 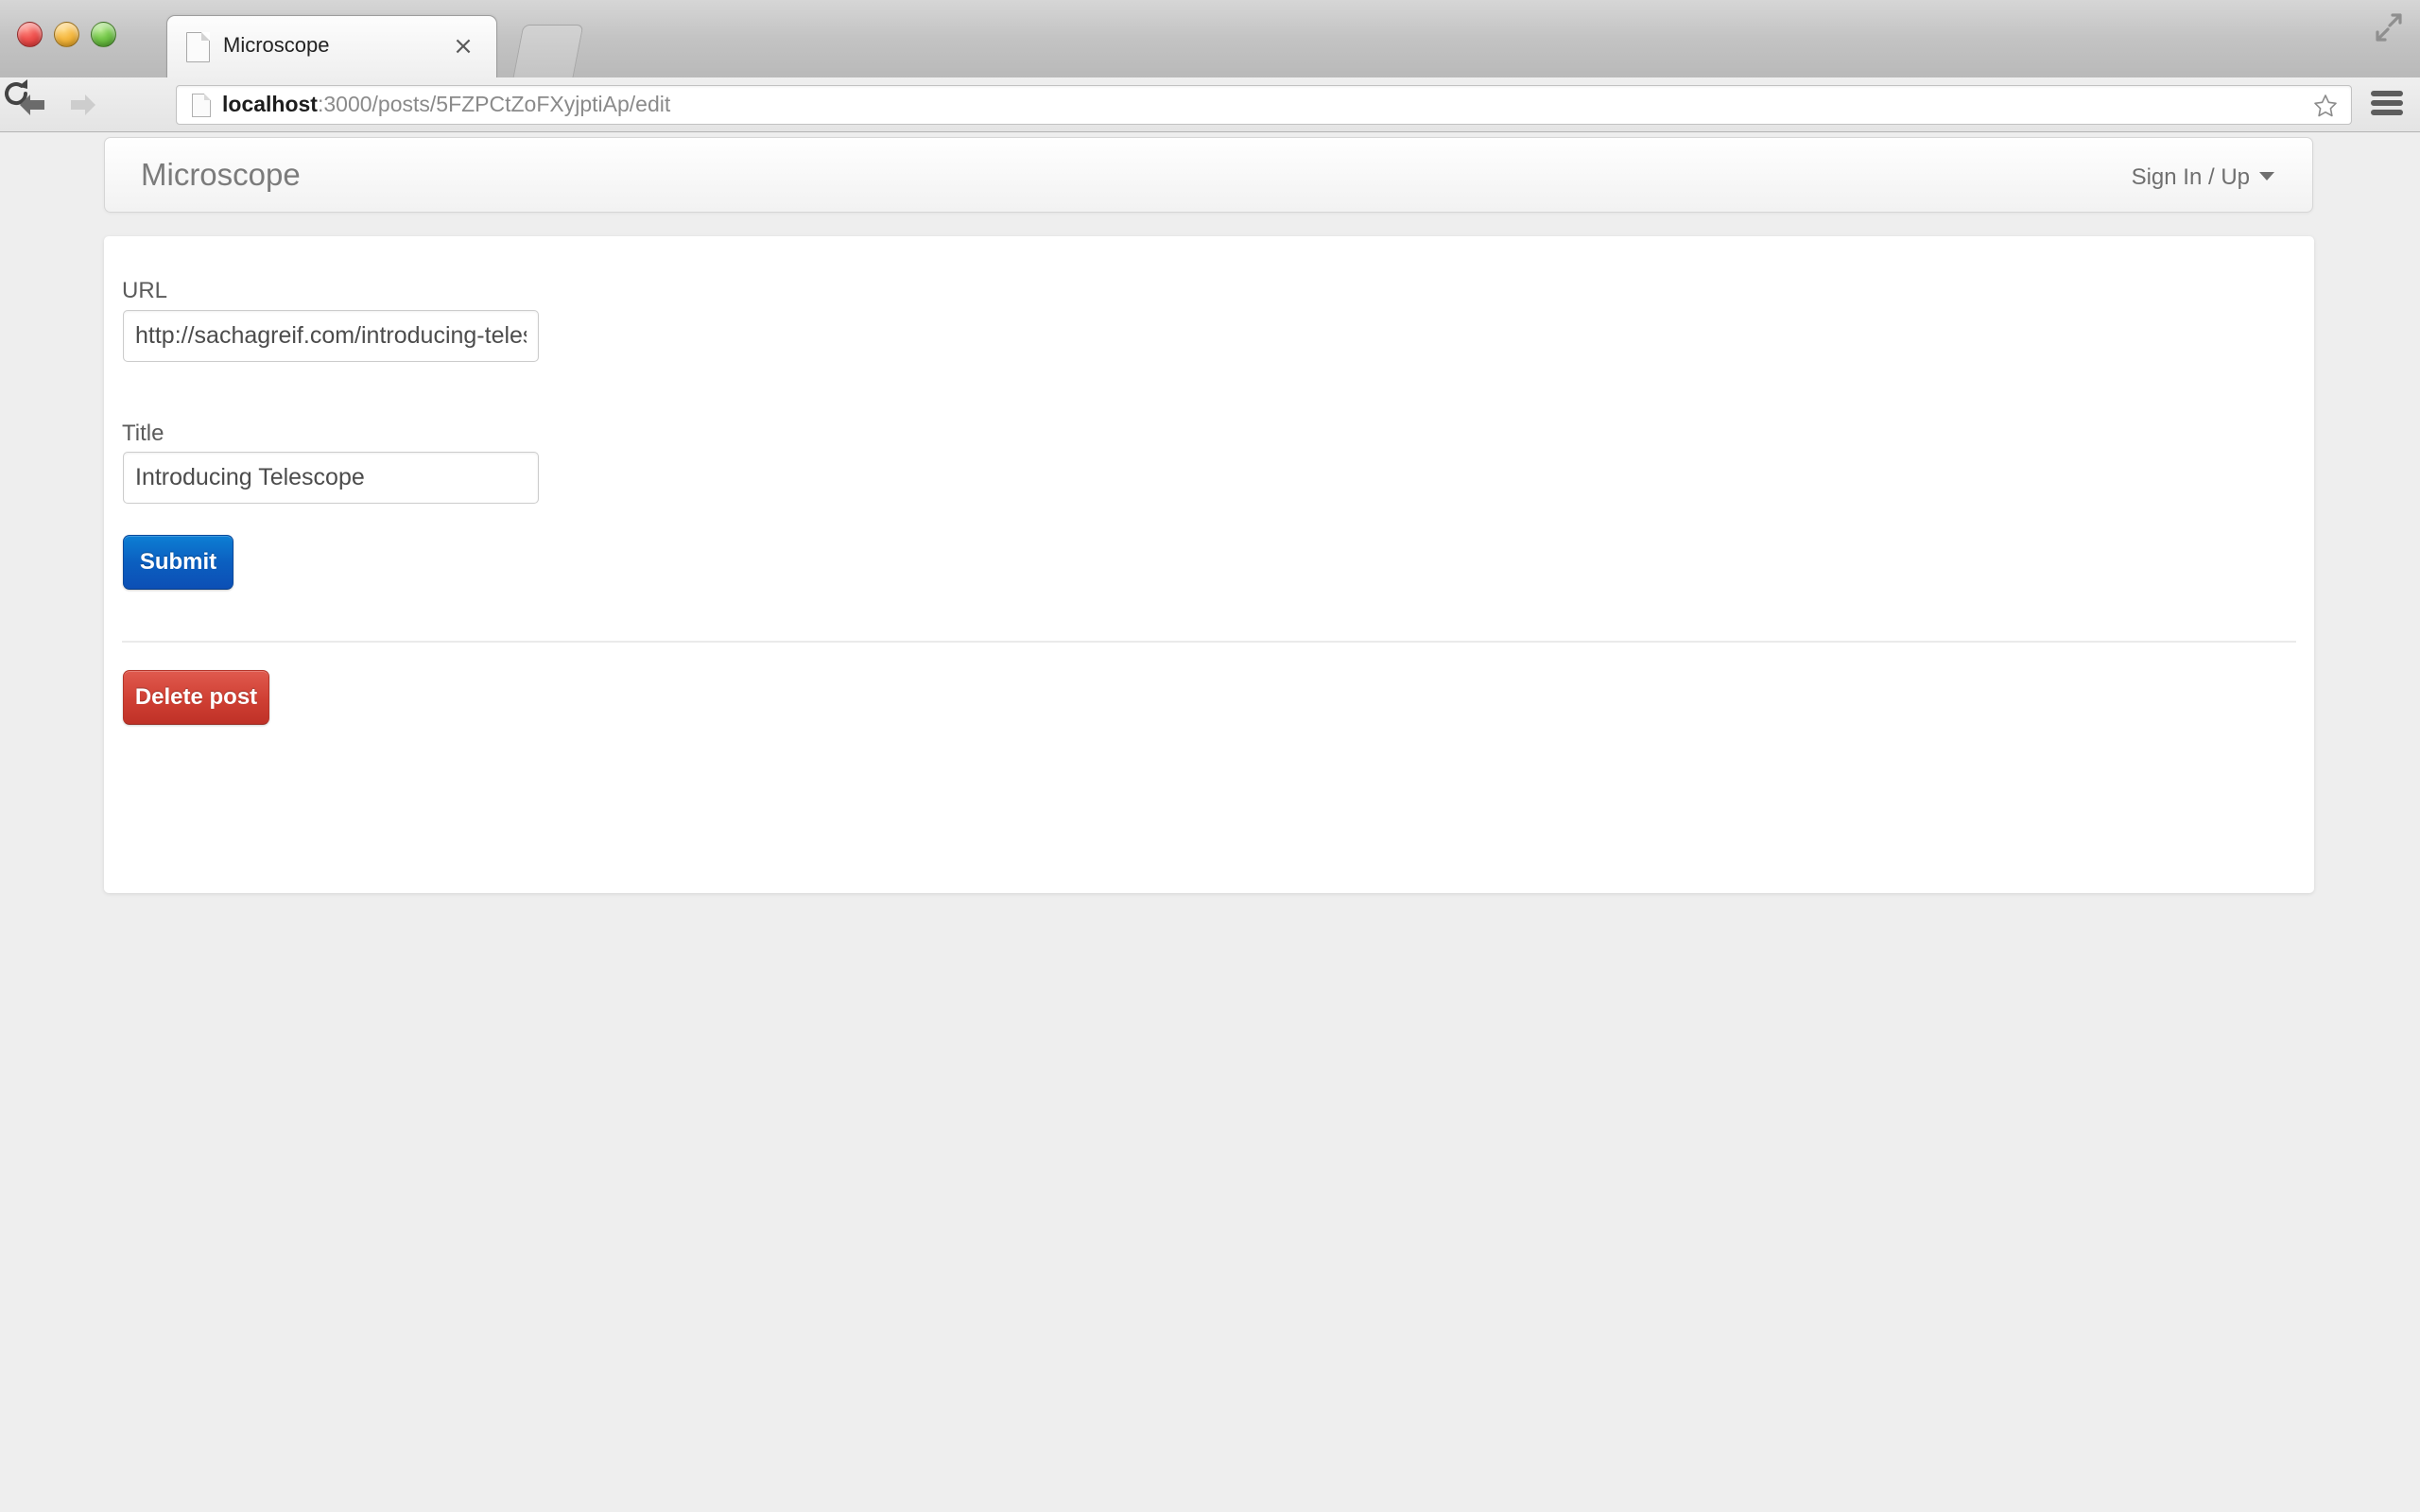 I want to click on zoom-window-button, so click(x=103, y=34).